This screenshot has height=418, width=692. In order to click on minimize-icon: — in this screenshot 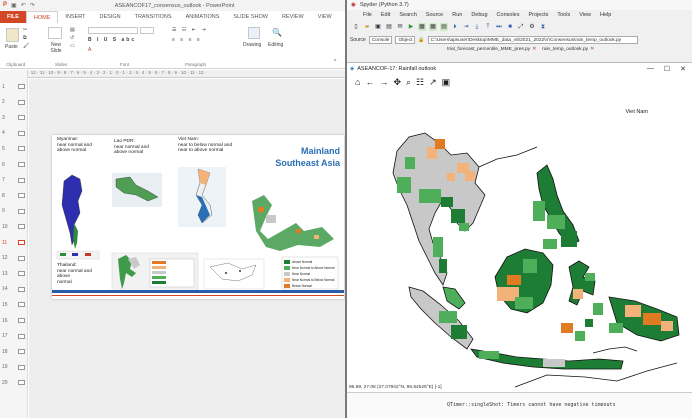, I will do `click(650, 69)`.